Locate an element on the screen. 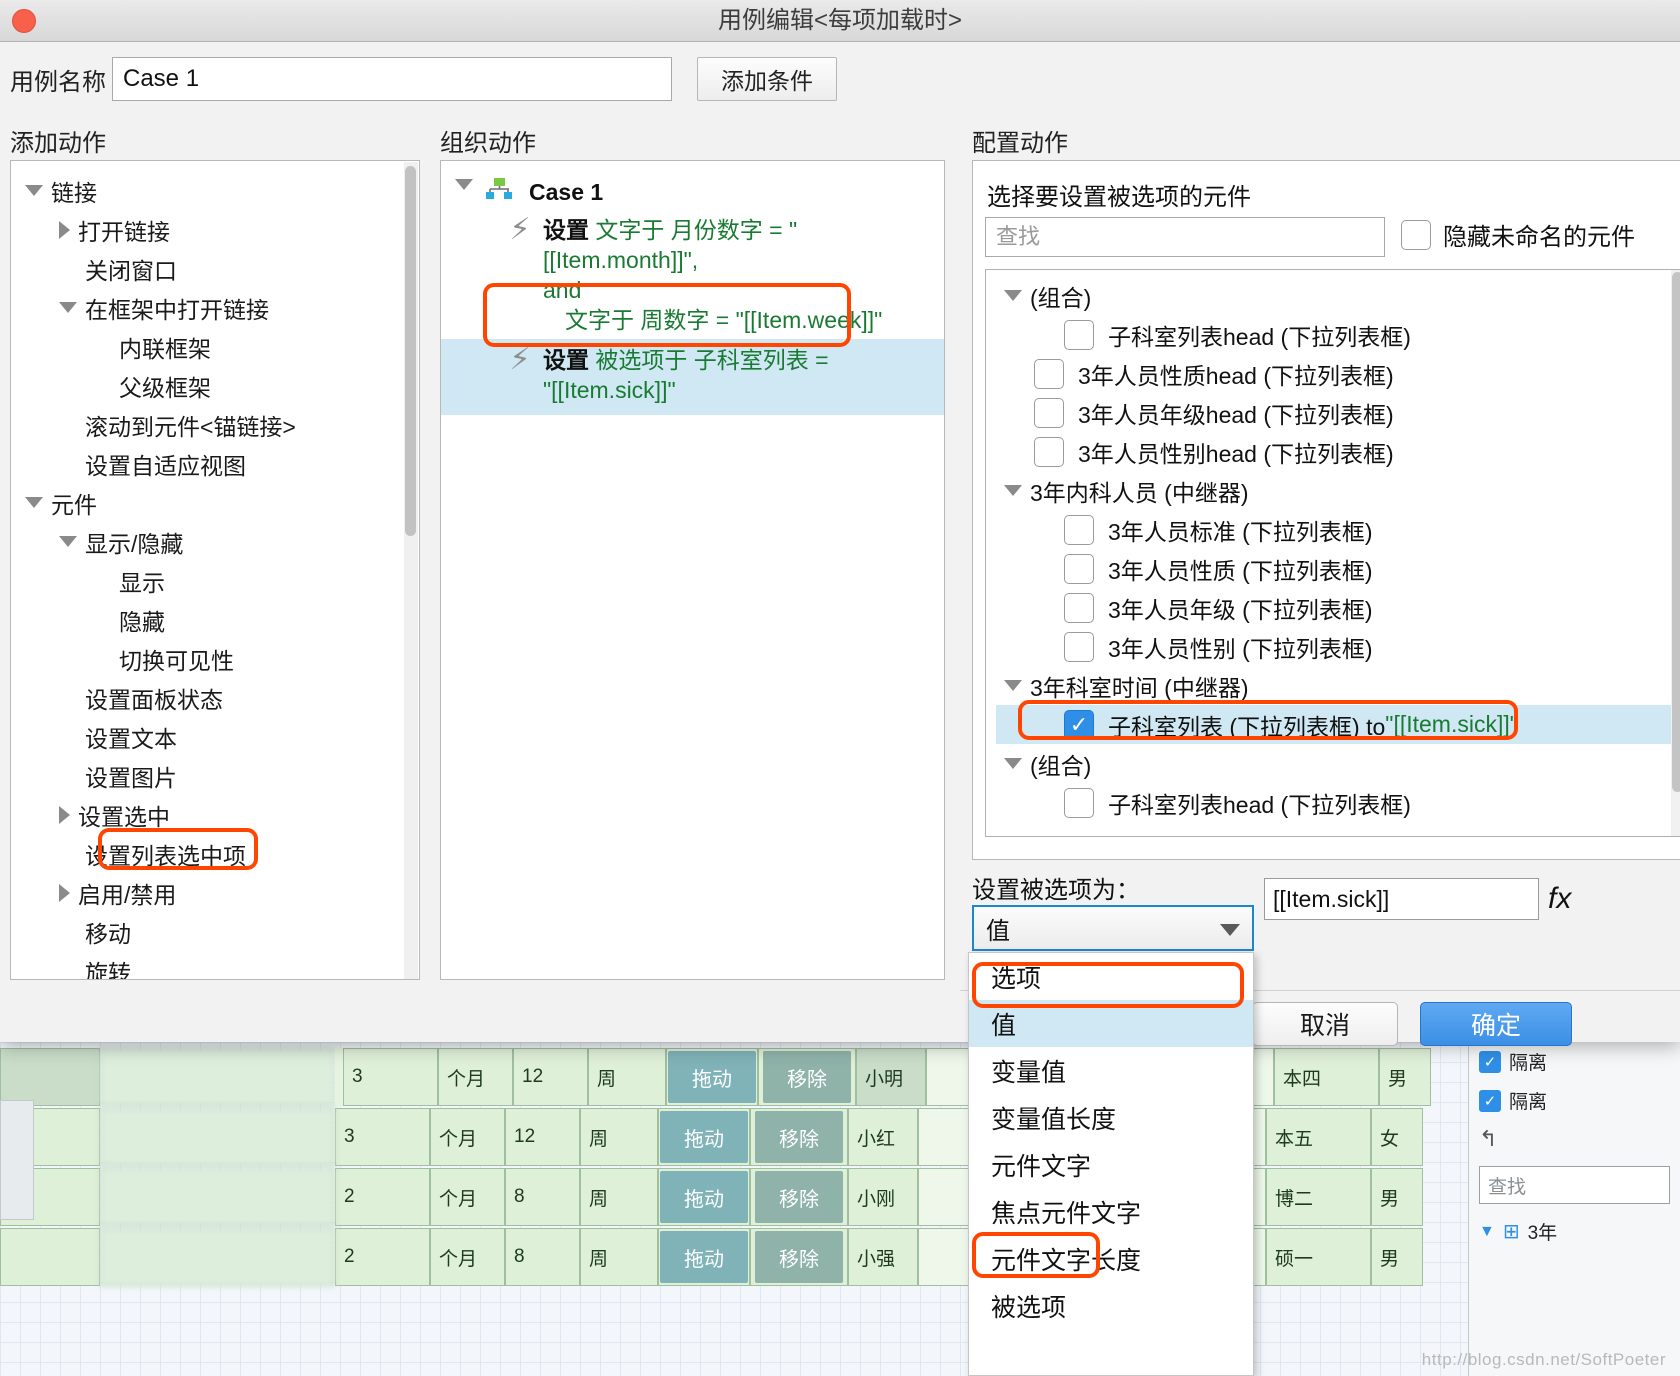 The image size is (1680, 1376). left-tree-scroll-thumb is located at coordinates (410, 351).